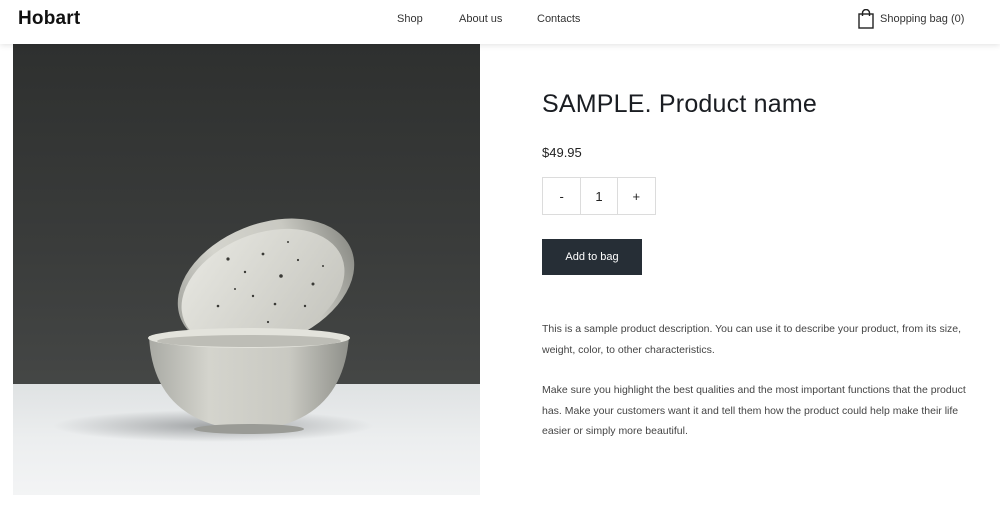  What do you see at coordinates (922, 19) in the screenshot?
I see `shopping-bag-label: Shopping bag (0)` at bounding box center [922, 19].